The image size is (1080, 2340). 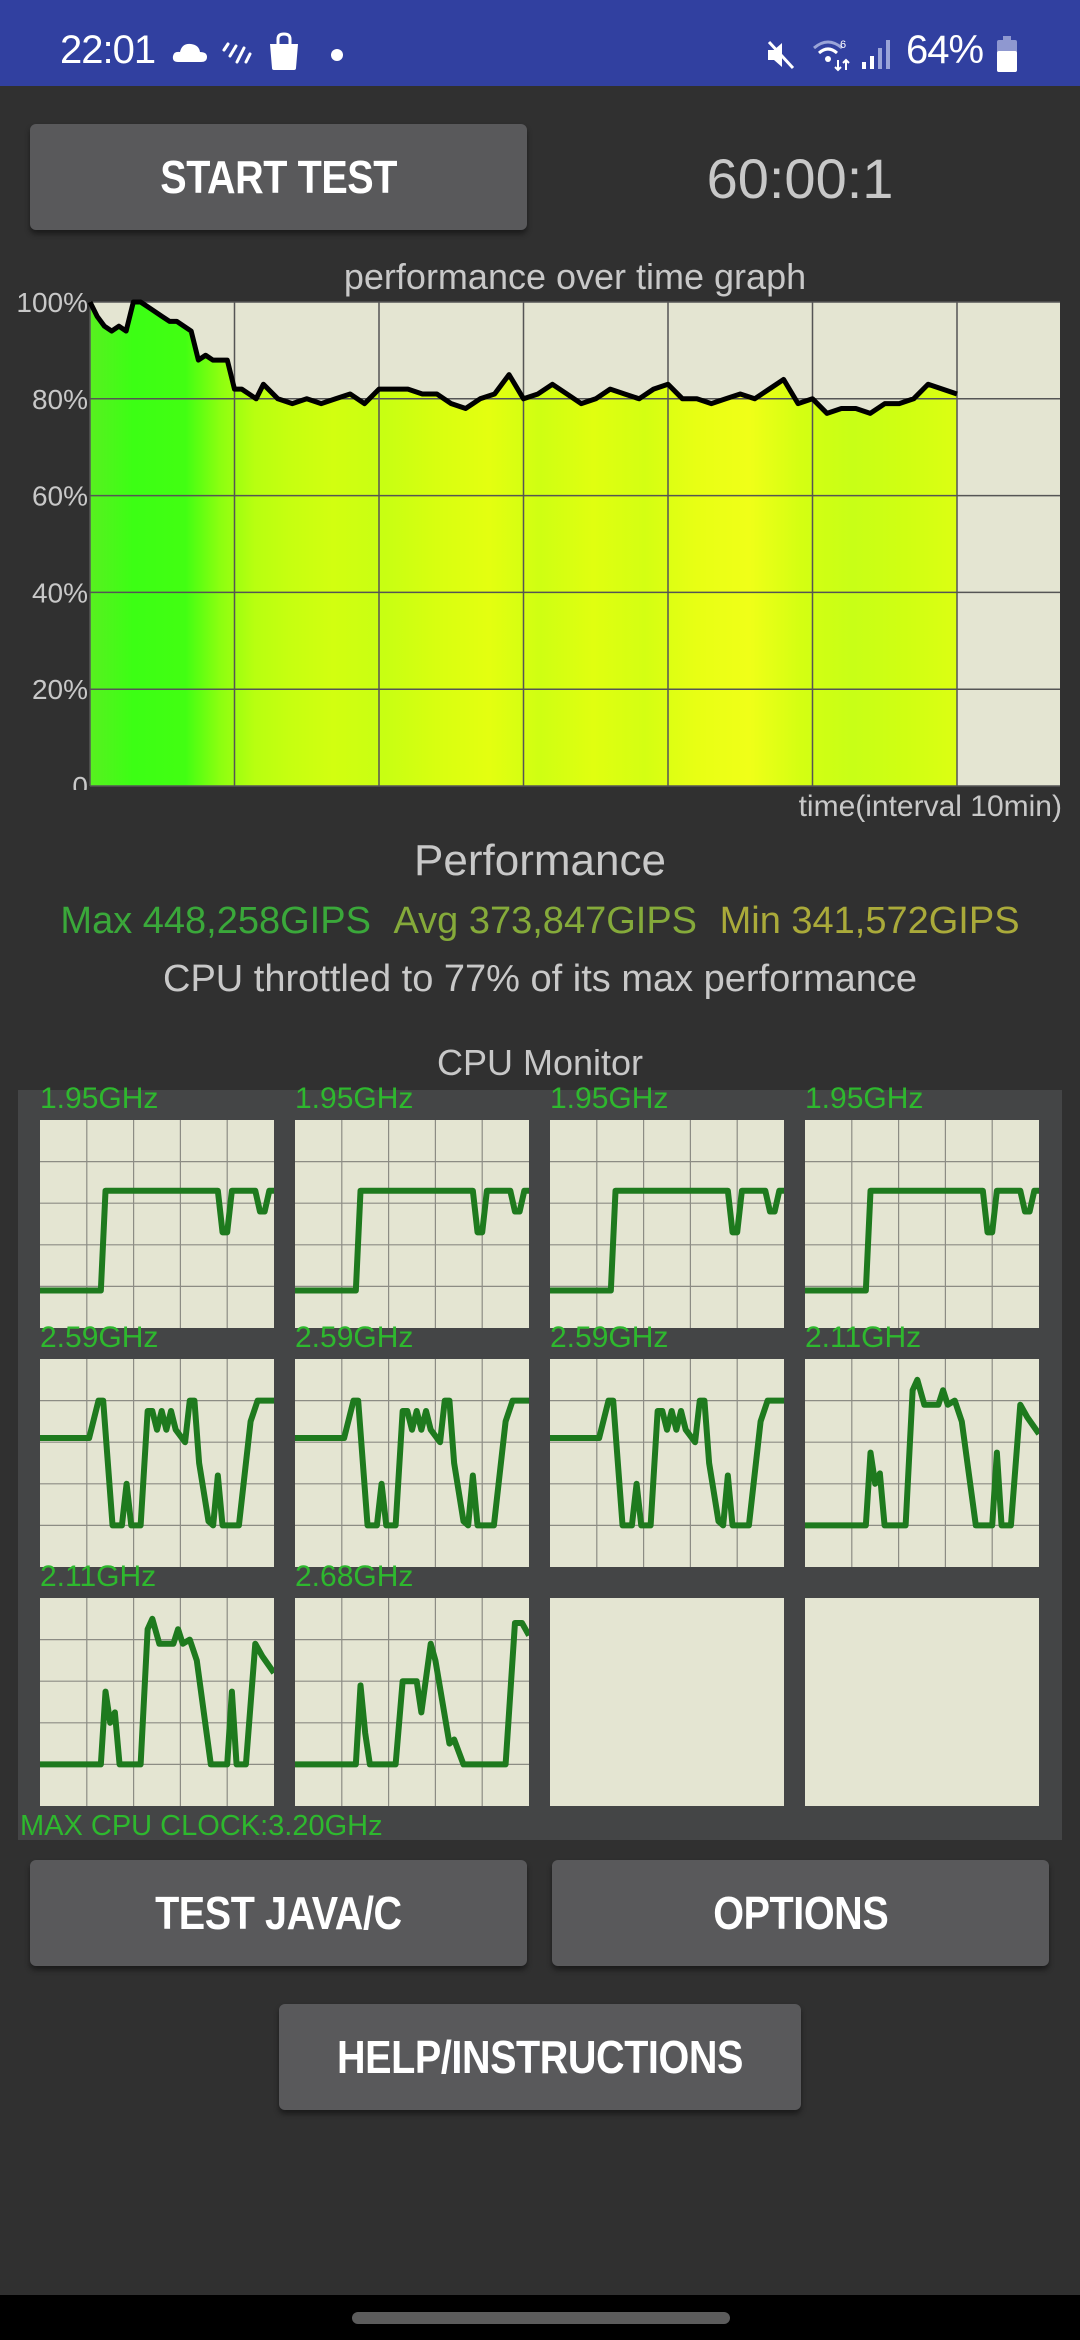 I want to click on wifi6-icon: 6, so click(x=831, y=55).